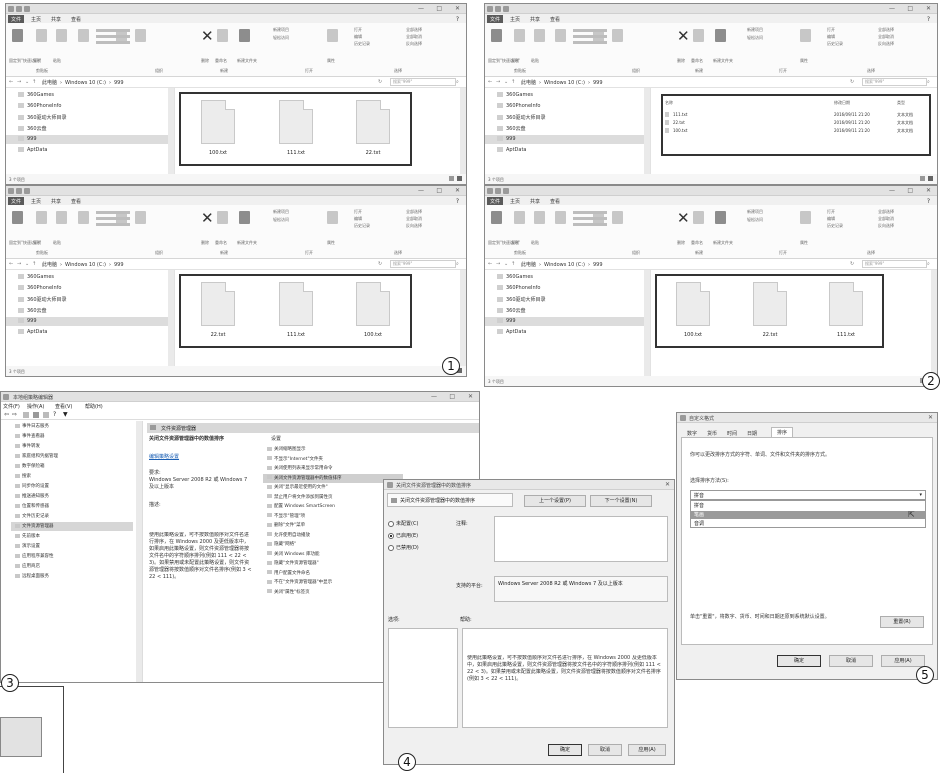 Image resolution: width=942 pixels, height=773 pixels. Describe the element at coordinates (27, 446) in the screenshot. I see `tree-item-2: 事件转发` at that location.